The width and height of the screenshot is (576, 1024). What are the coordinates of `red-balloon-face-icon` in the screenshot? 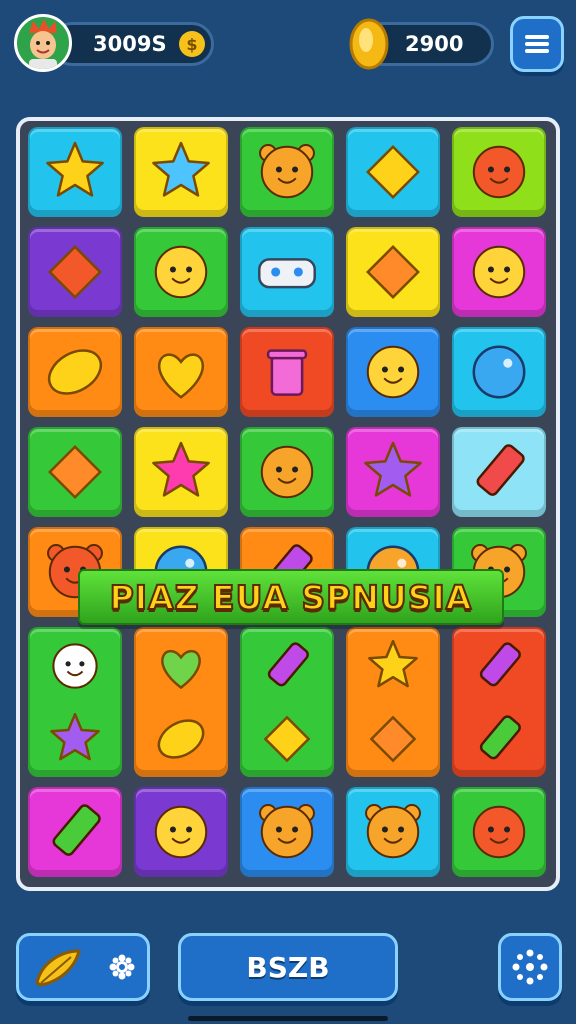 It's located at (499, 832).